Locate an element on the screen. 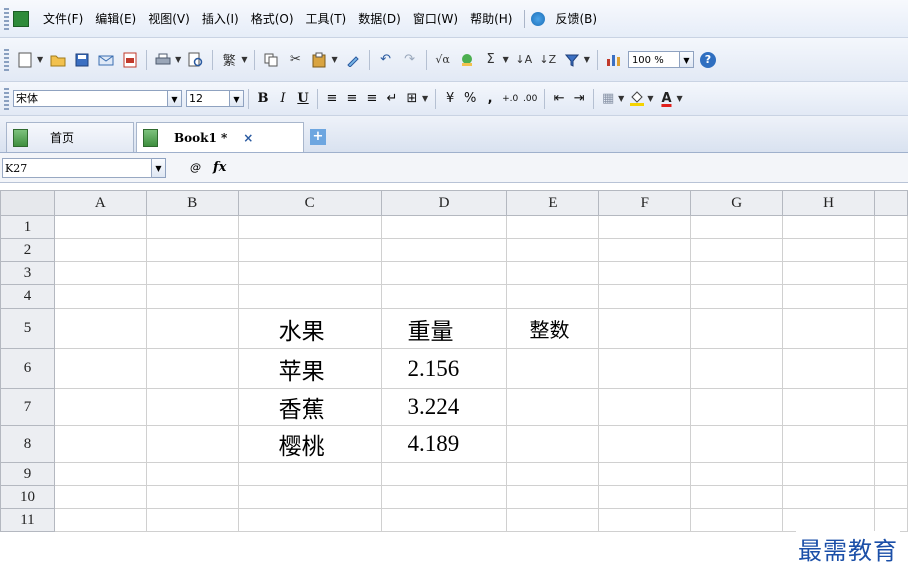 This screenshot has width=908, height=580. cell-g11 is located at coordinates (737, 520).